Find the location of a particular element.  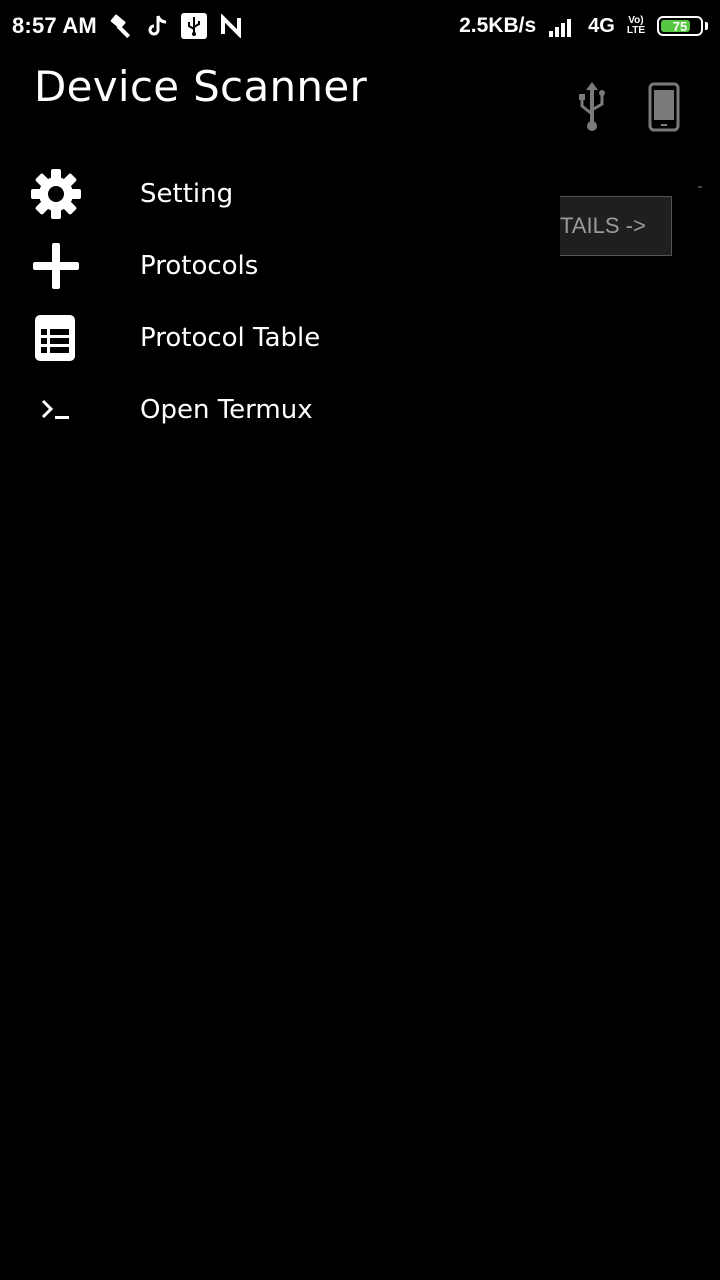

volte-indicator: Vo) LTE is located at coordinates (636, 26).